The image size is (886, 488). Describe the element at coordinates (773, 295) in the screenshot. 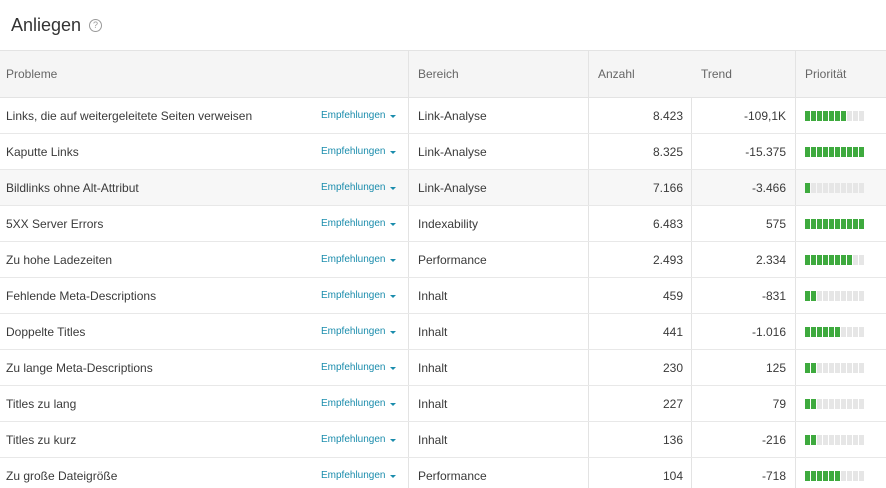

I see `trend-value: -831` at that location.